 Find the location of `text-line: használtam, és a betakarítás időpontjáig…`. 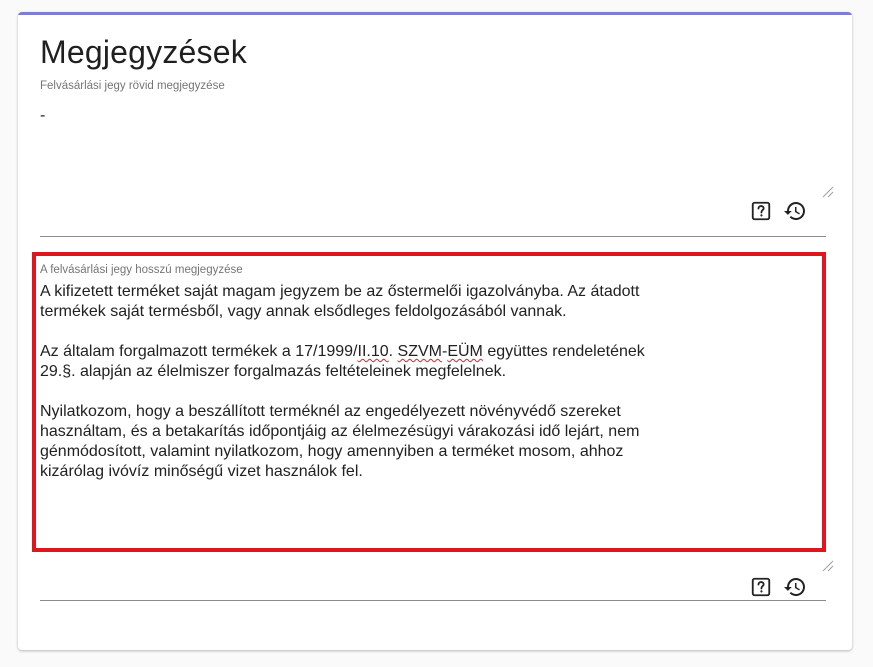

text-line: használtam, és a betakarítás időpontjáig… is located at coordinates (340, 431).